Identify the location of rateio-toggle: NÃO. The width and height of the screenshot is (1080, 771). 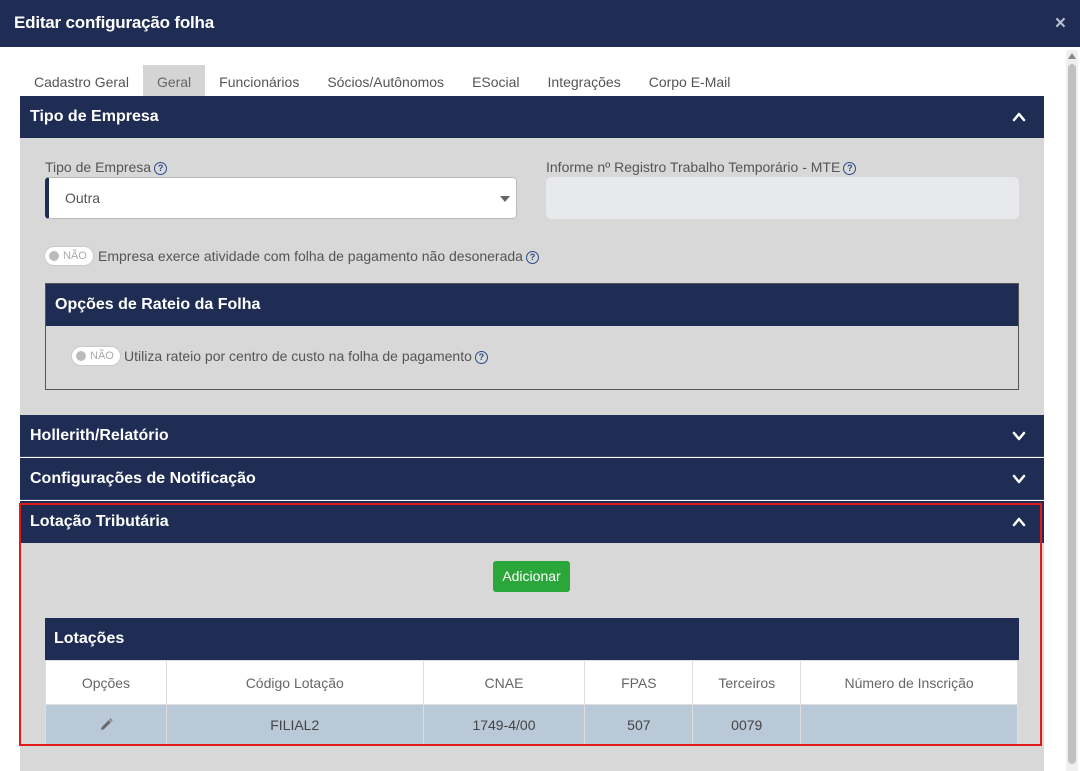
(96, 356).